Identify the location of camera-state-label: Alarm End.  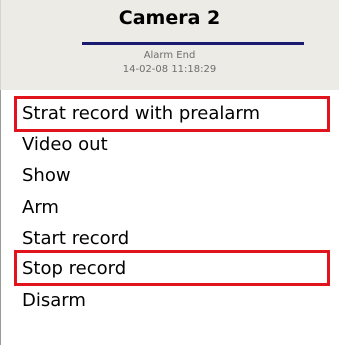
(169, 55).